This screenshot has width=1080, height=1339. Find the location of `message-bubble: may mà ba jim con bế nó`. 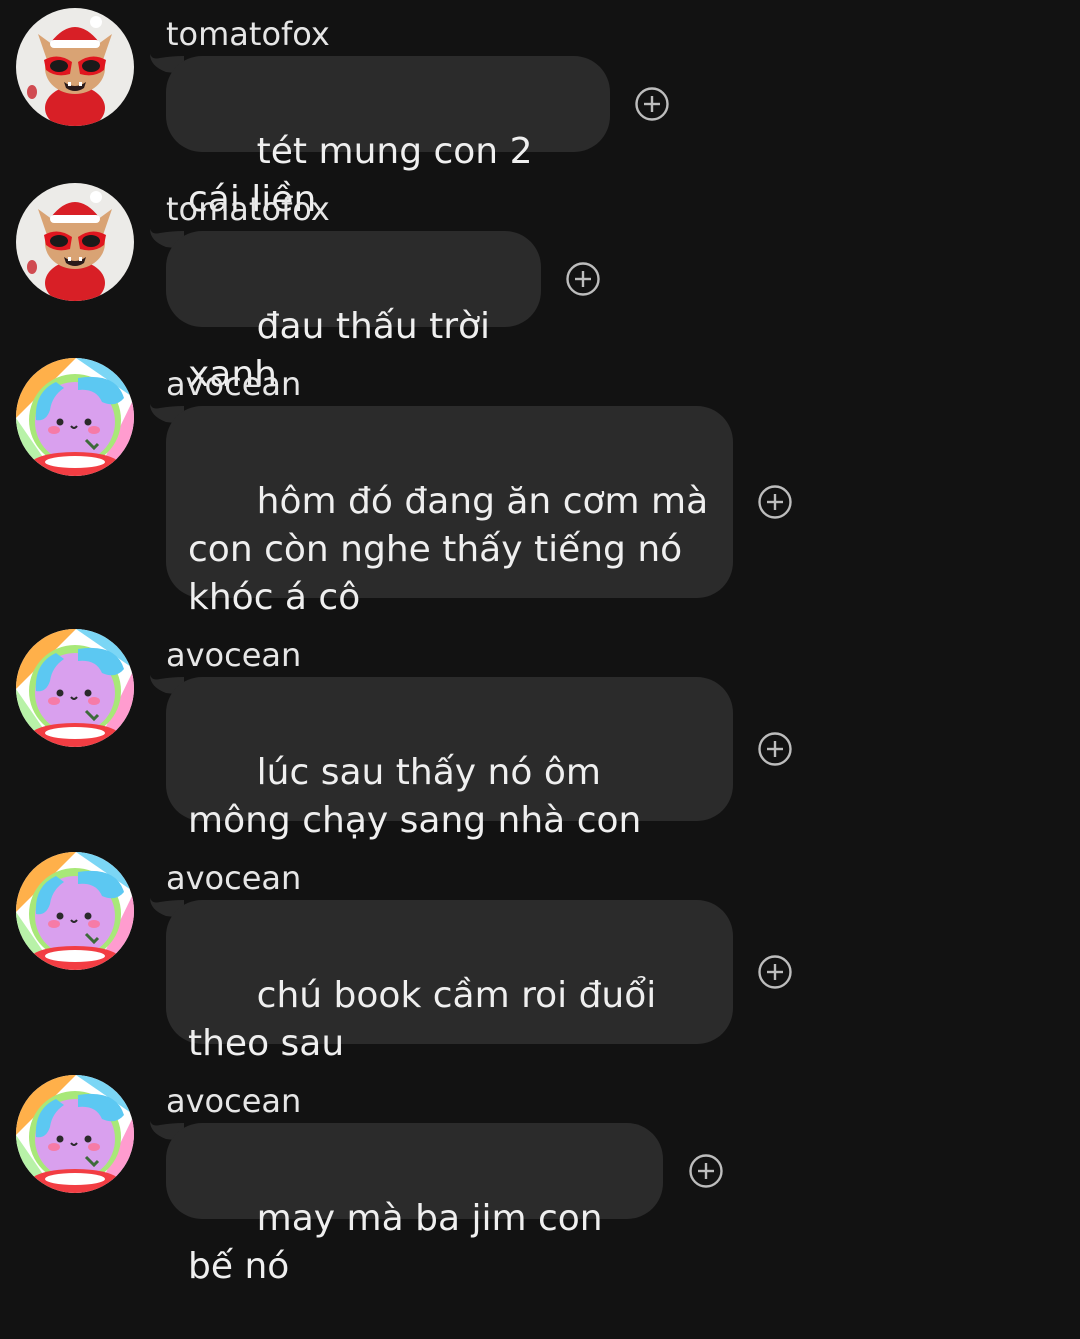

message-bubble: may mà ba jim con bế nó is located at coordinates (414, 1205).